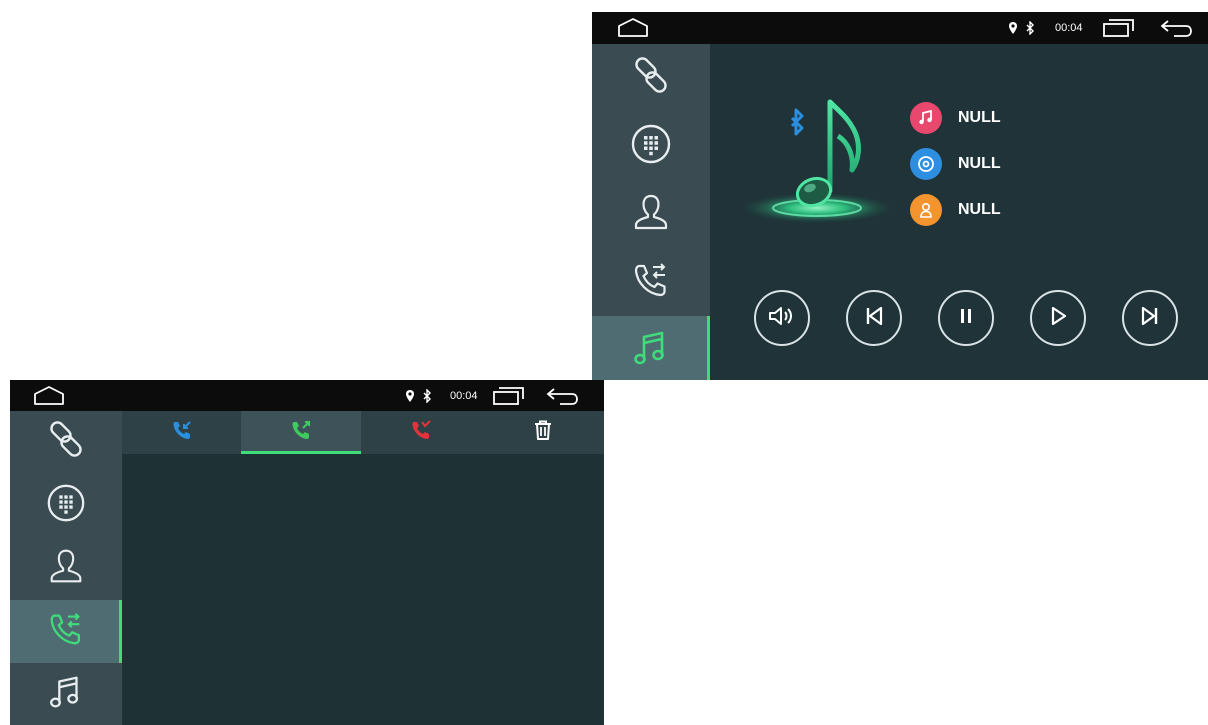  I want to click on call-log-tabs, so click(363, 432).